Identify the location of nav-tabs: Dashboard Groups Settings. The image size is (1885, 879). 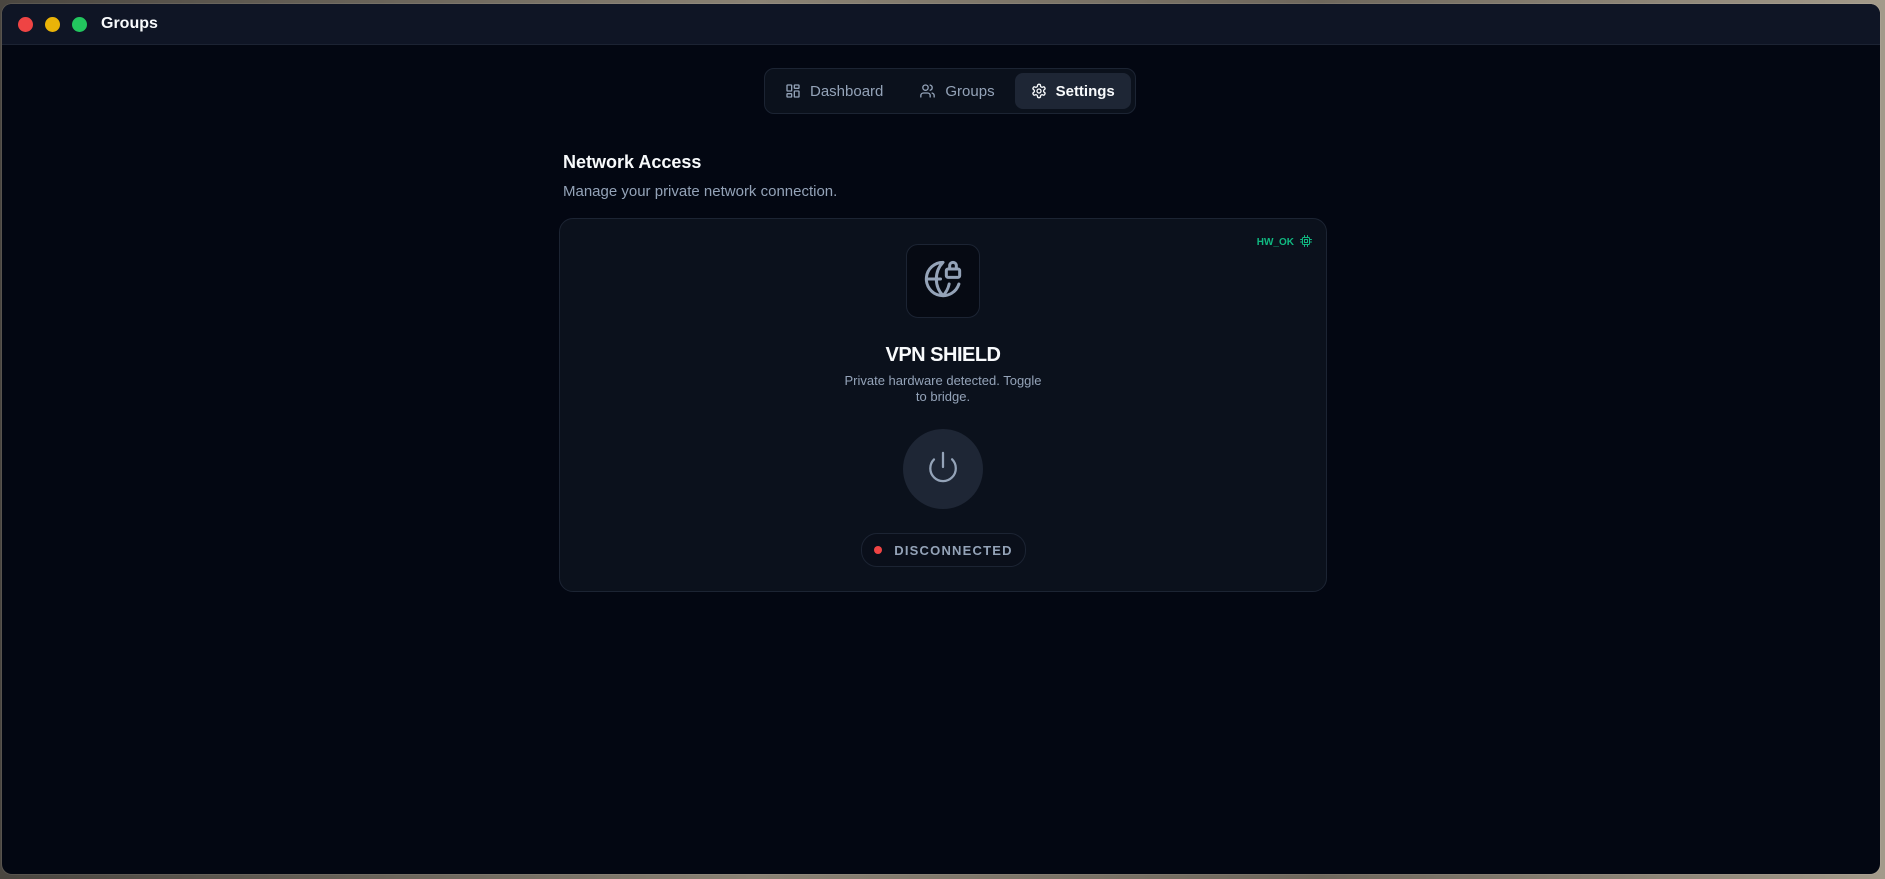
(950, 91).